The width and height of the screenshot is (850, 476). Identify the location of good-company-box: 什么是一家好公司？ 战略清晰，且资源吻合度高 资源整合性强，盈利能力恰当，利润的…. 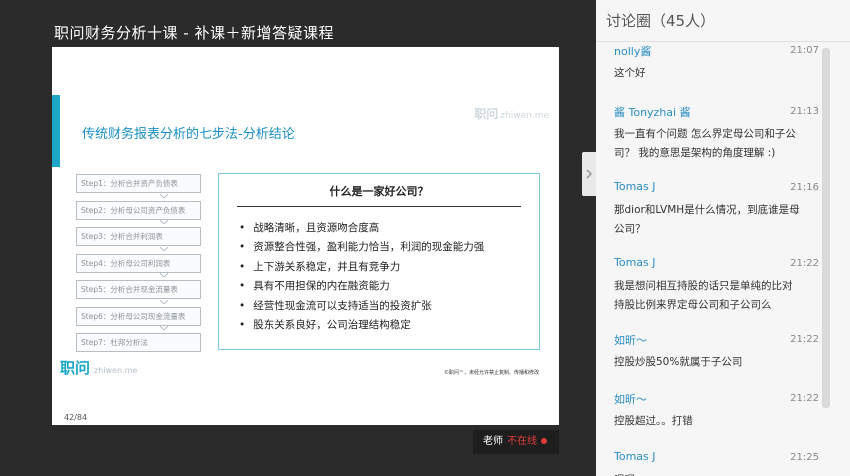
(379, 261).